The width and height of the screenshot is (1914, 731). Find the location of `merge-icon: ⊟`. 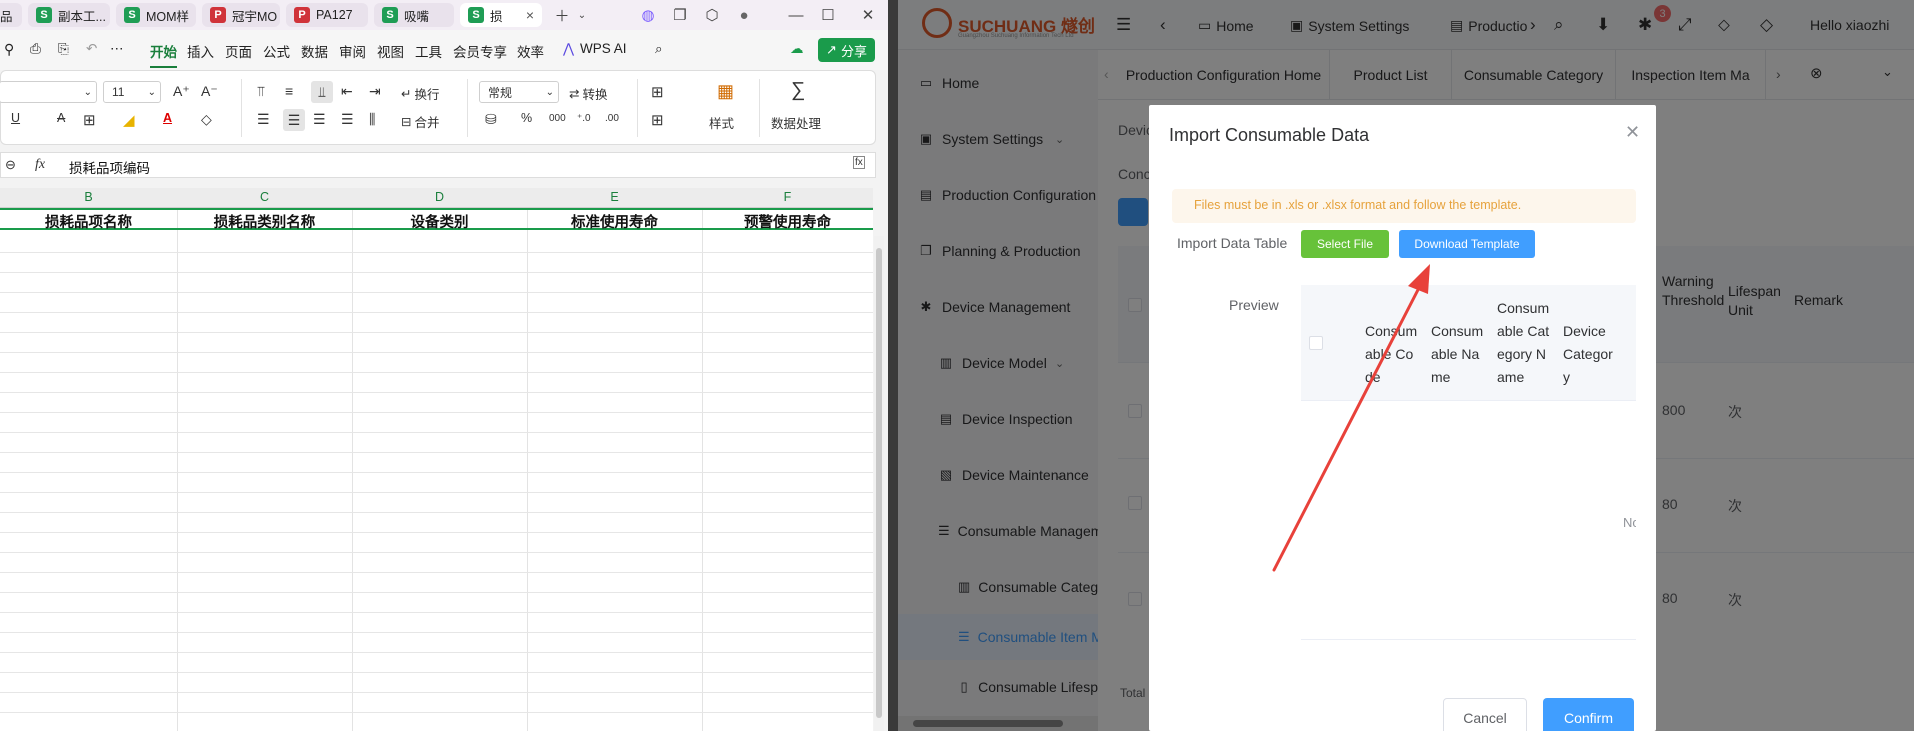

merge-icon: ⊟ is located at coordinates (406, 122).